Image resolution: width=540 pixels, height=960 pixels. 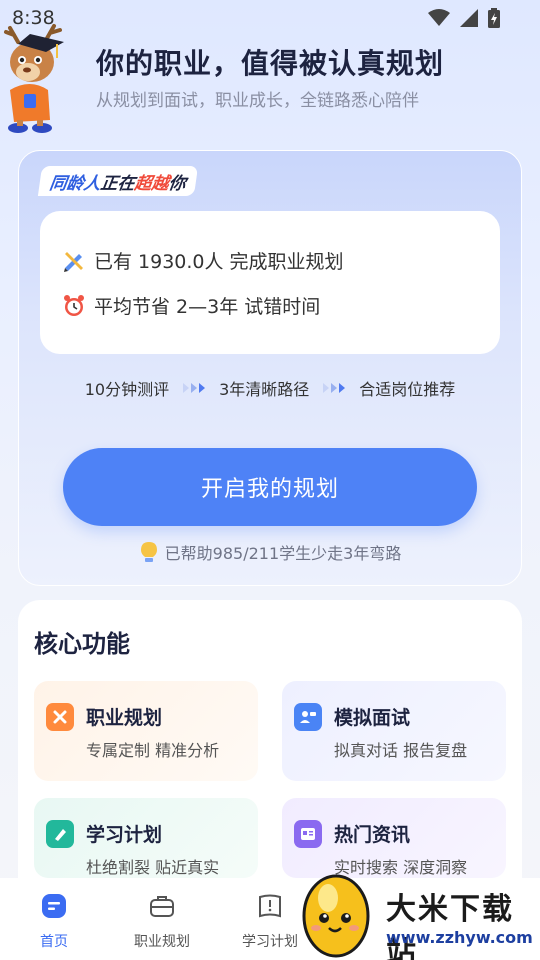 What do you see at coordinates (75, 183) in the screenshot?
I see `peer-tag-part: 同龄人` at bounding box center [75, 183].